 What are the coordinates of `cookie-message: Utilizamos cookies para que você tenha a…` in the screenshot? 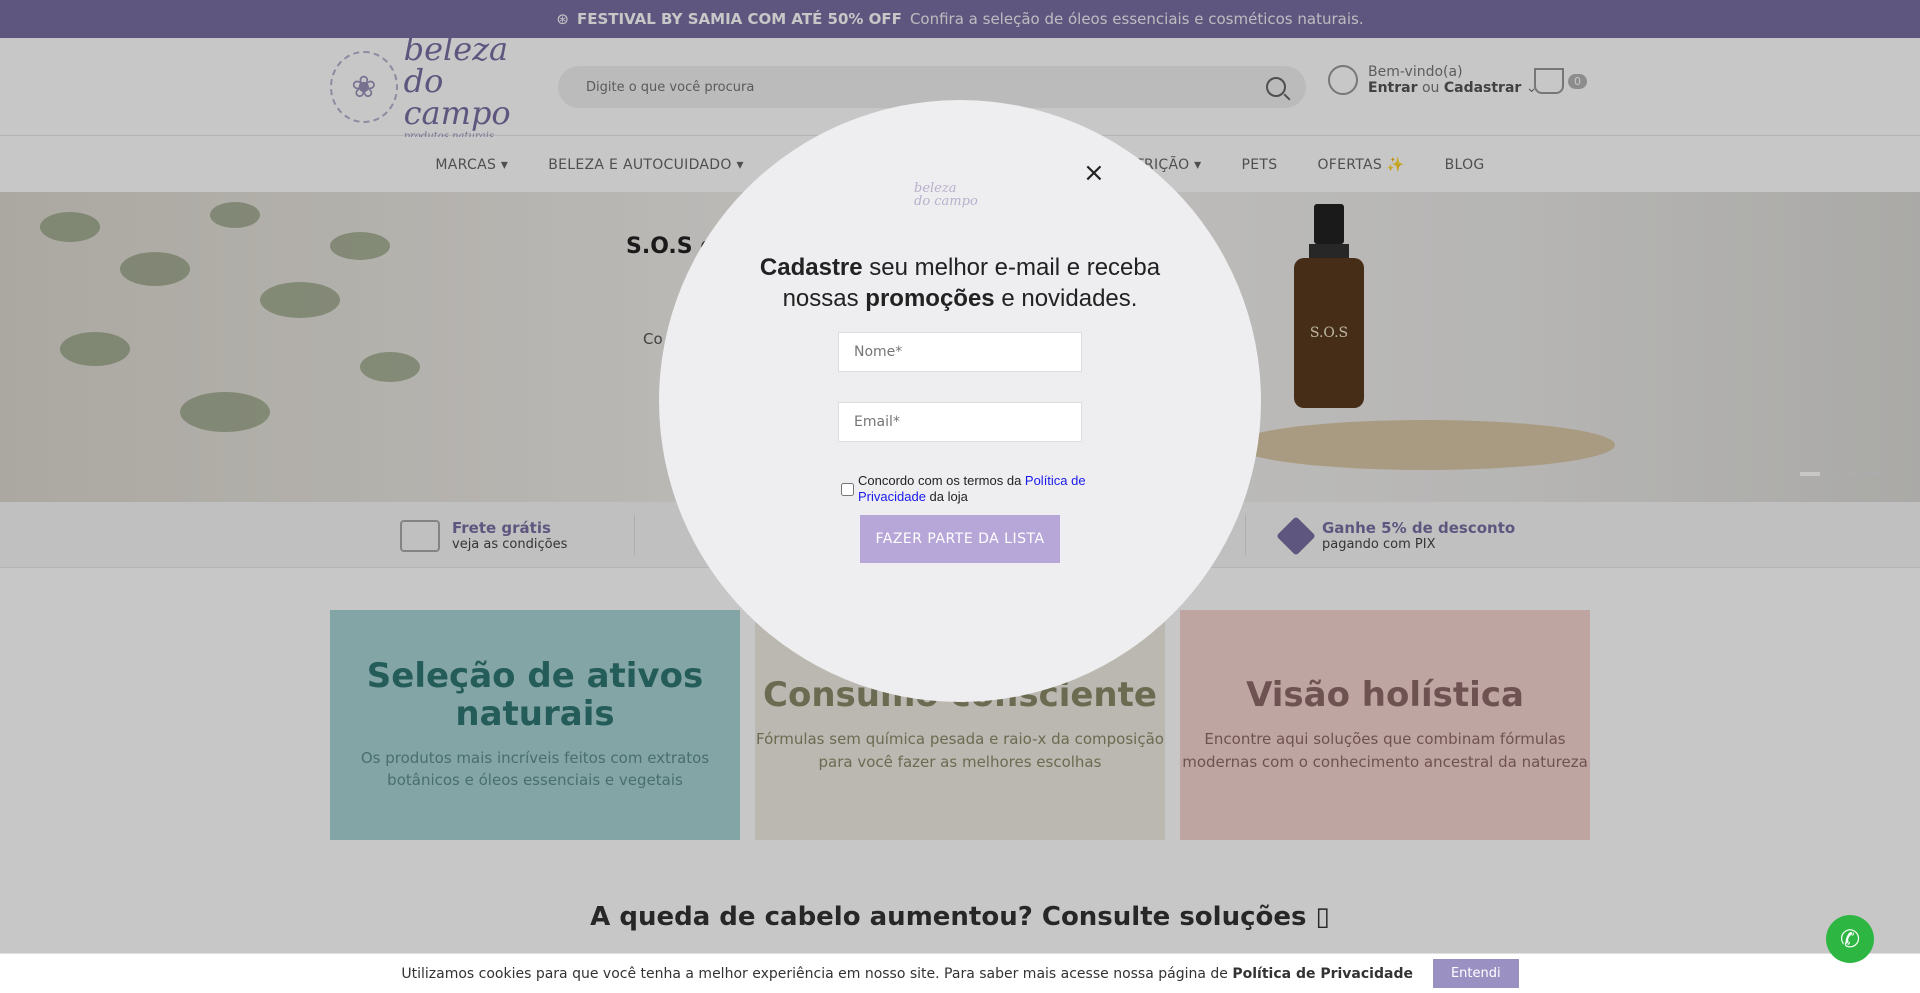 It's located at (817, 973).